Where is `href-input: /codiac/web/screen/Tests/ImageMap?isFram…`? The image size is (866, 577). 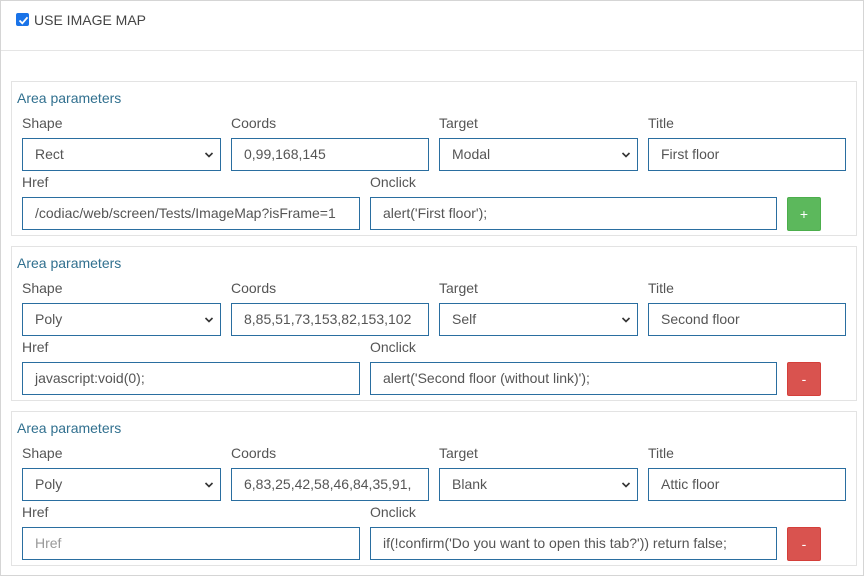
href-input: /codiac/web/screen/Tests/ImageMap?isFram… is located at coordinates (191, 213).